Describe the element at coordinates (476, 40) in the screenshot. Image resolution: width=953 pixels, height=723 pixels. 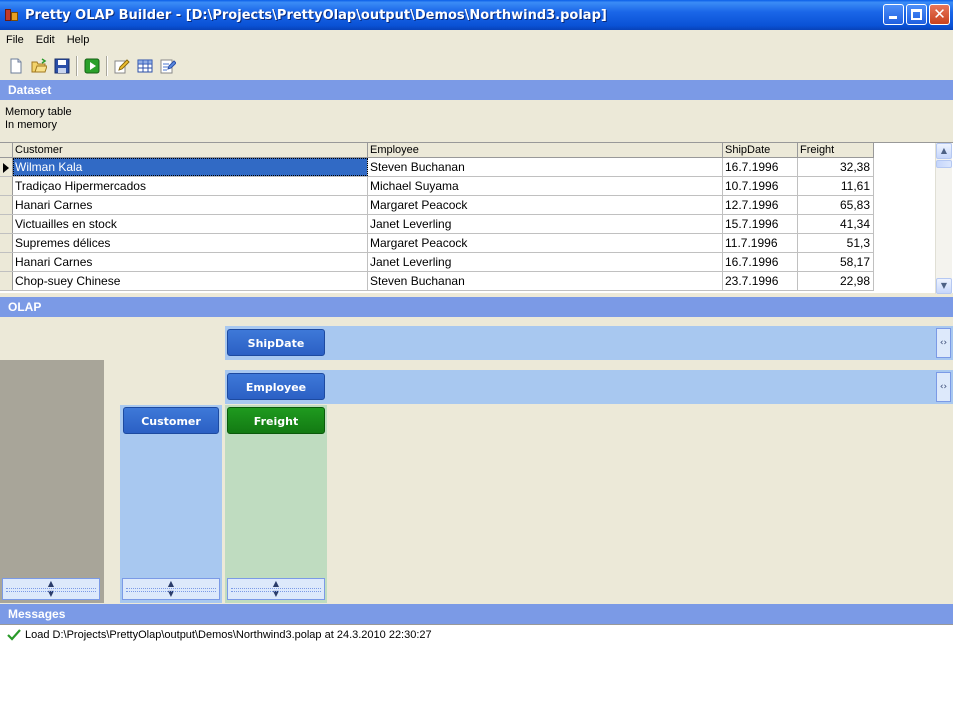
I see `menu-bar: File Edit Help` at that location.